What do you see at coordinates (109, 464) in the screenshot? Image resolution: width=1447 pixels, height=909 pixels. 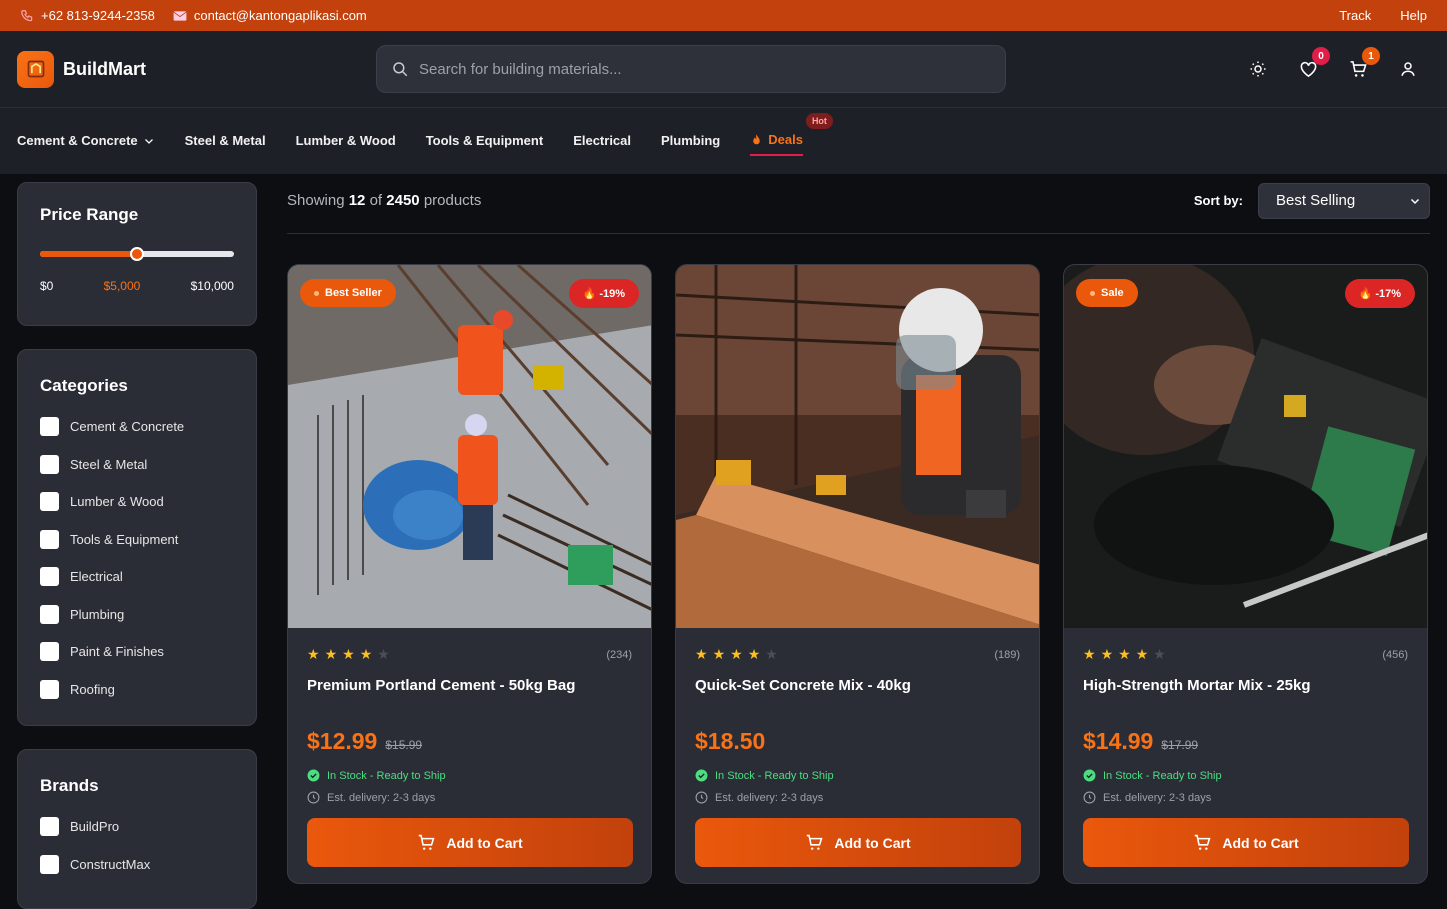 I see `category-filter-label: Steel & Metal` at bounding box center [109, 464].